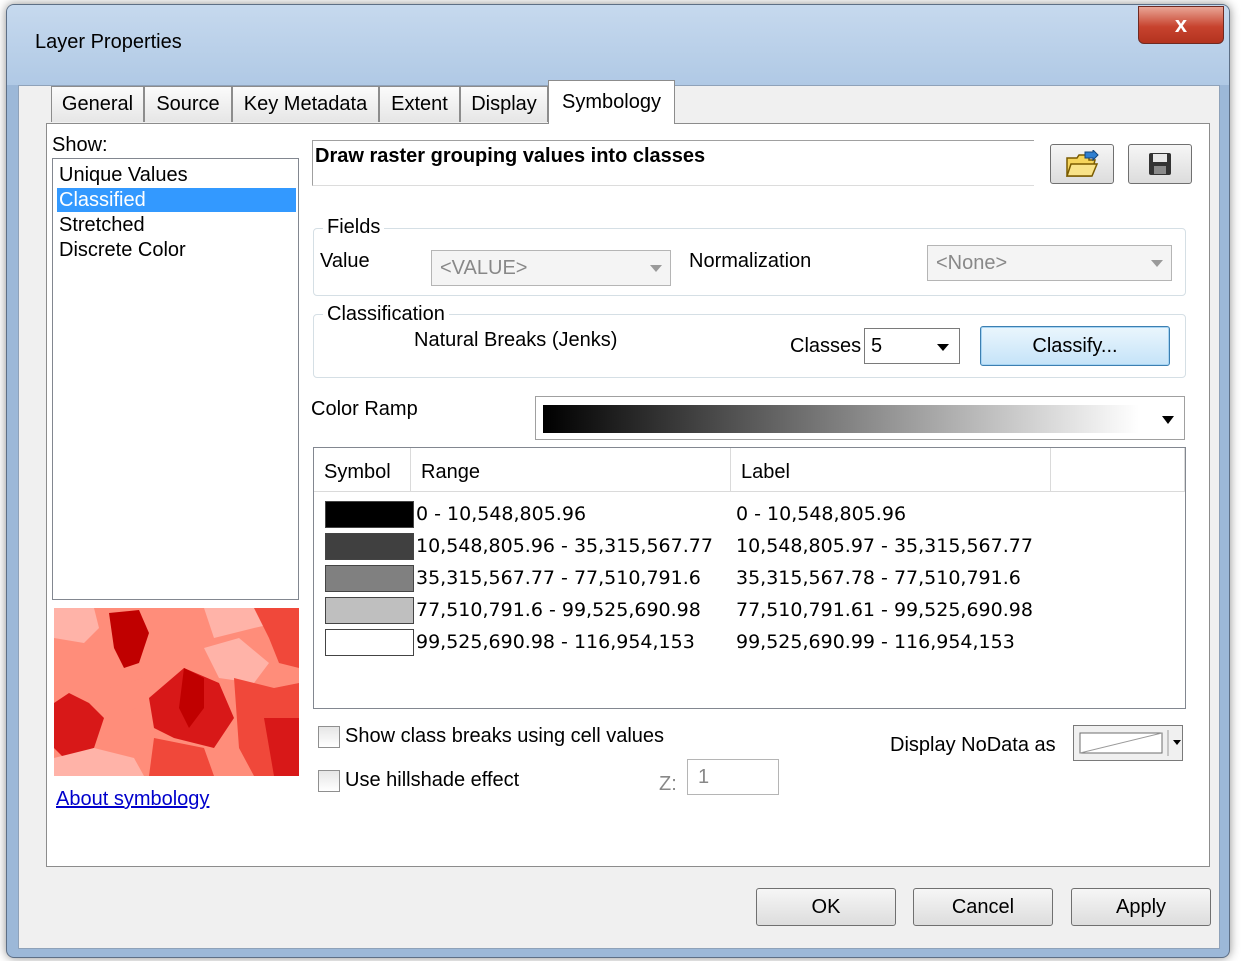 The height and width of the screenshot is (961, 1255). Describe the element at coordinates (826, 346) in the screenshot. I see `classes-label: Classes` at that location.